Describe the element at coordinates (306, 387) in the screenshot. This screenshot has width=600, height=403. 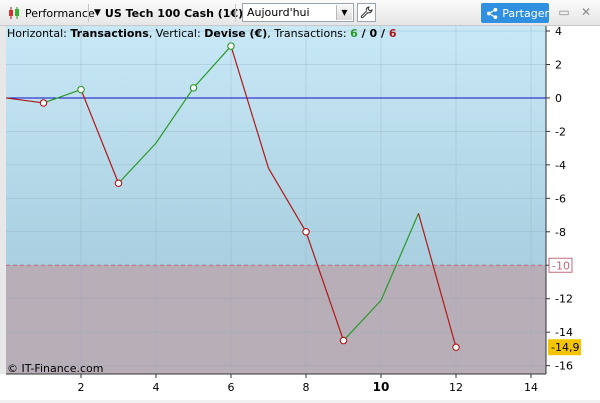
I see `x-tick-label: 8` at that location.